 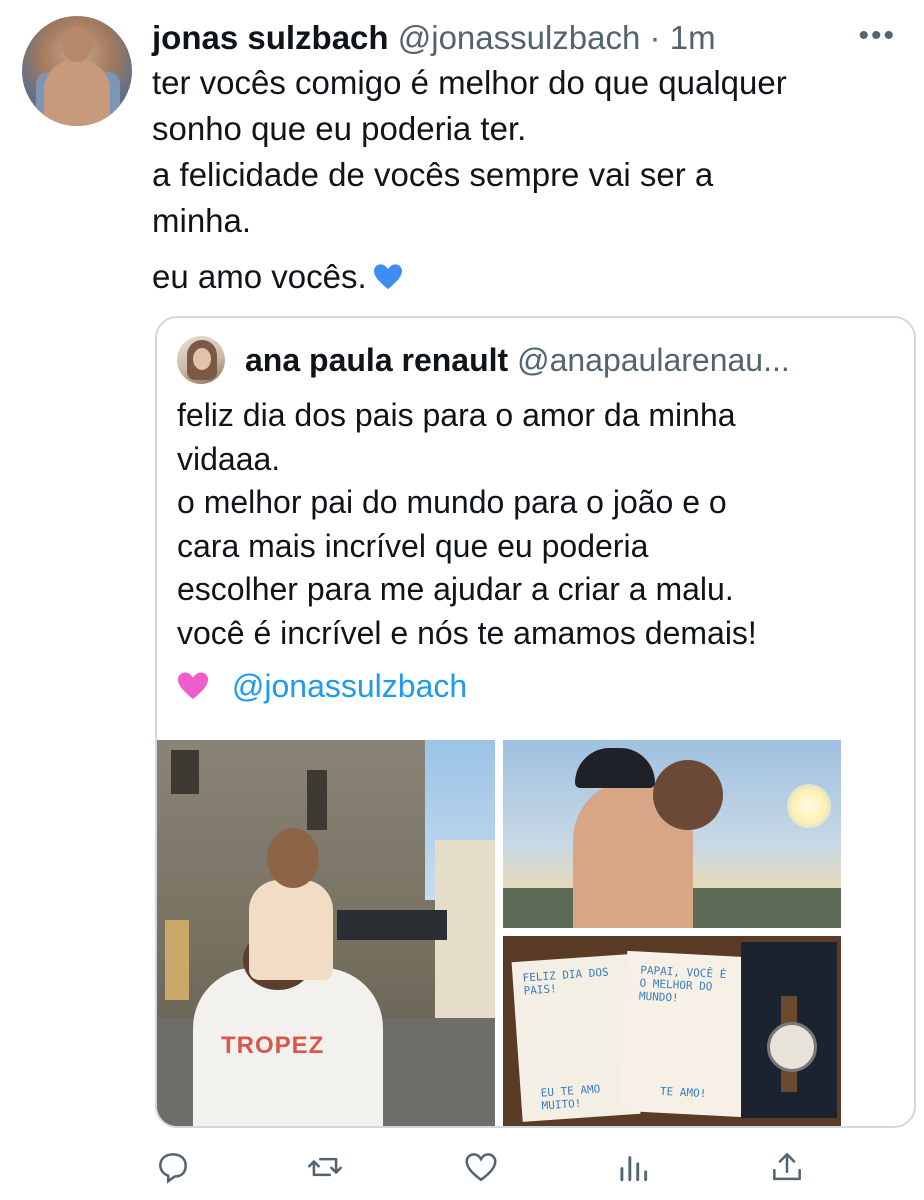 I want to click on author-avatar, so click(x=77, y=71).